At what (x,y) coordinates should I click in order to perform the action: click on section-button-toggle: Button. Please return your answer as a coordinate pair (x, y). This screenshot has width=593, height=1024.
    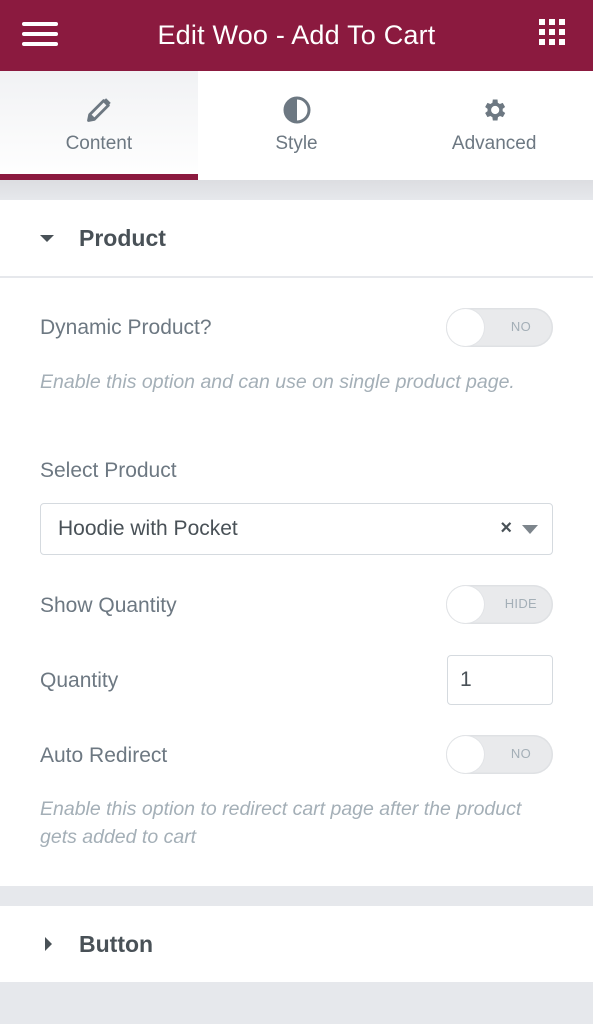
    Looking at the image, I should click on (296, 944).